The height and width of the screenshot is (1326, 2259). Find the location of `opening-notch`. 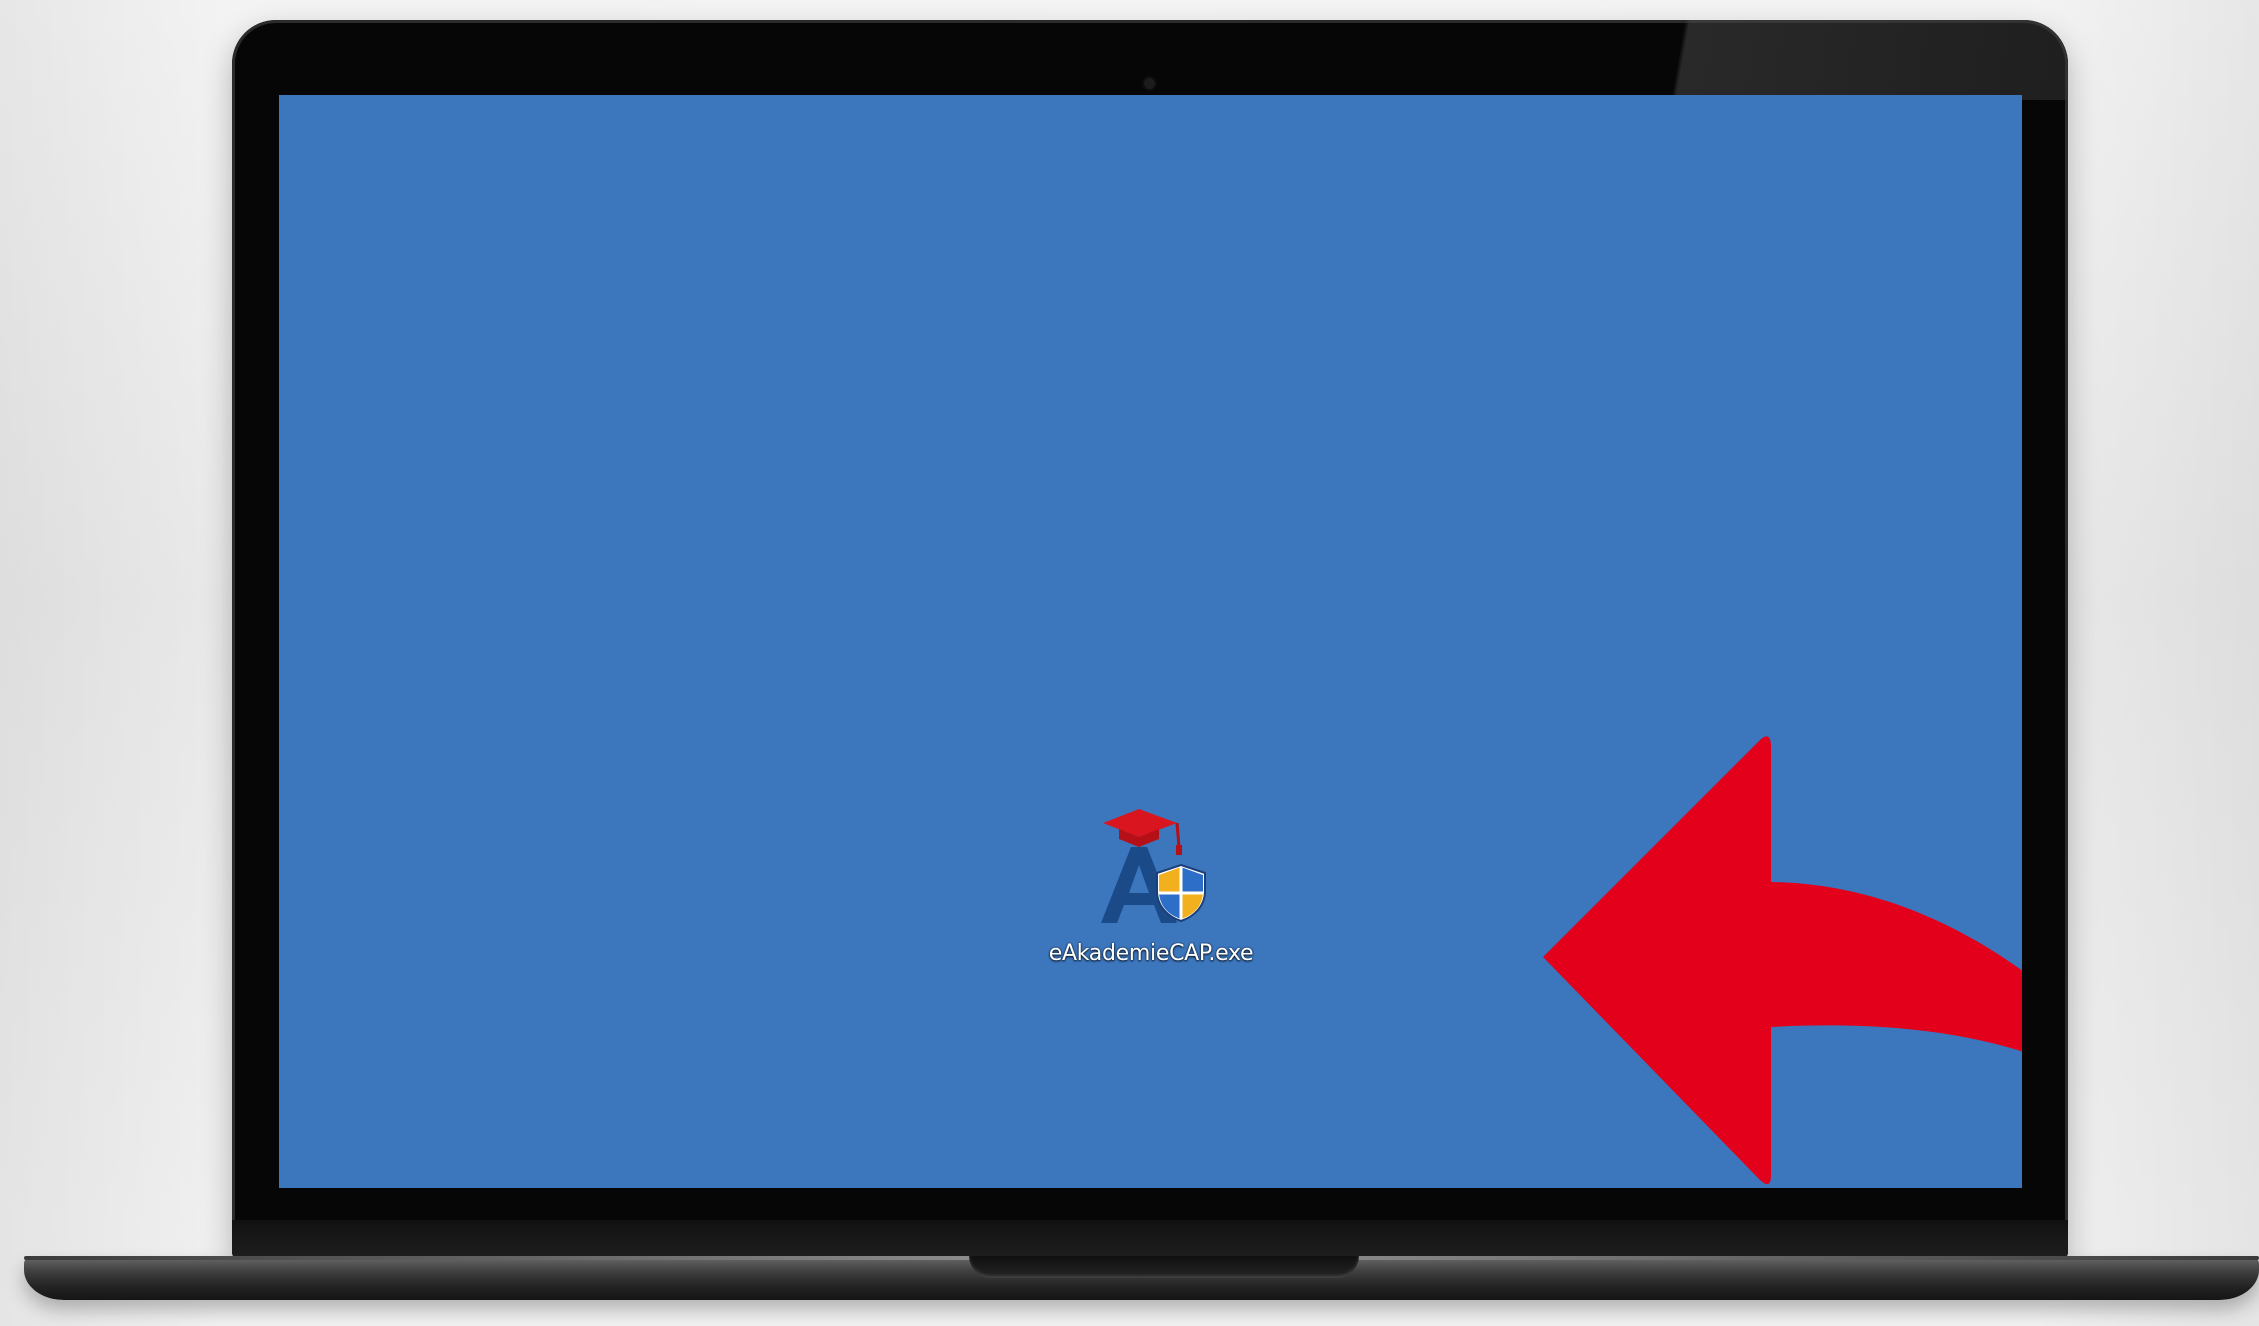

opening-notch is located at coordinates (1164, 1267).